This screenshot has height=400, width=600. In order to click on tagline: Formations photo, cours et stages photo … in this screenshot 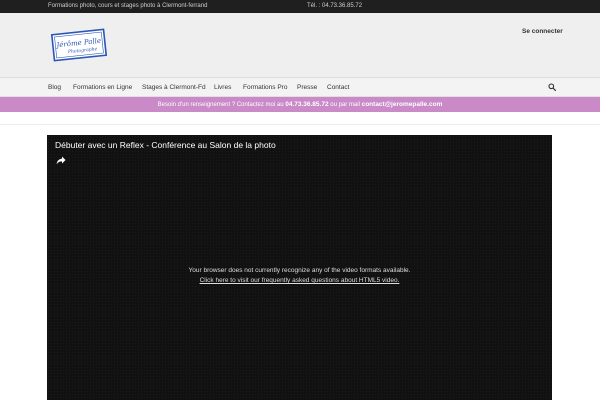, I will do `click(128, 6)`.